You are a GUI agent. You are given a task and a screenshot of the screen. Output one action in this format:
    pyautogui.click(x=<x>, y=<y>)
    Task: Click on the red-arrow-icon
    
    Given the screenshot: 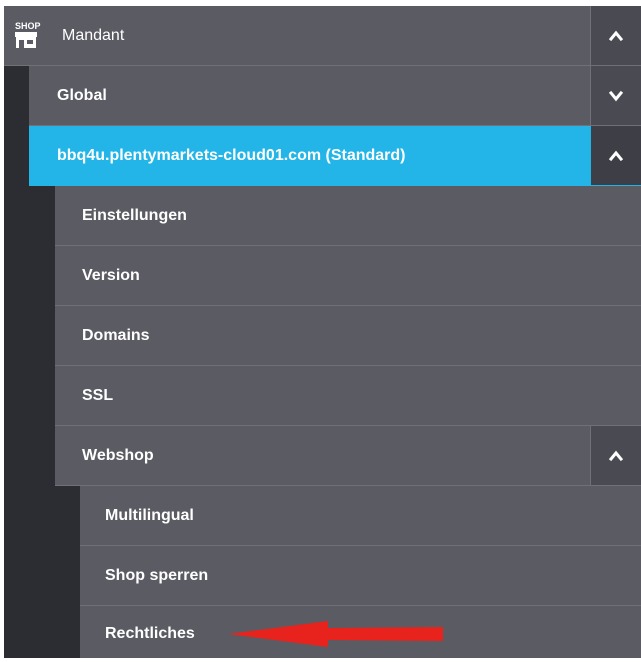 What is the action you would take?
    pyautogui.click(x=335, y=634)
    